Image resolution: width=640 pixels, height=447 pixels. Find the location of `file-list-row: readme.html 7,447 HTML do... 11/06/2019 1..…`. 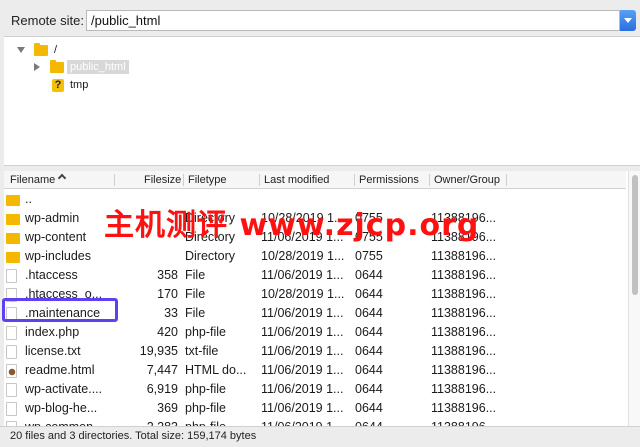

file-list-row: readme.html 7,447 HTML do... 11/06/2019 1..… is located at coordinates (315, 370).